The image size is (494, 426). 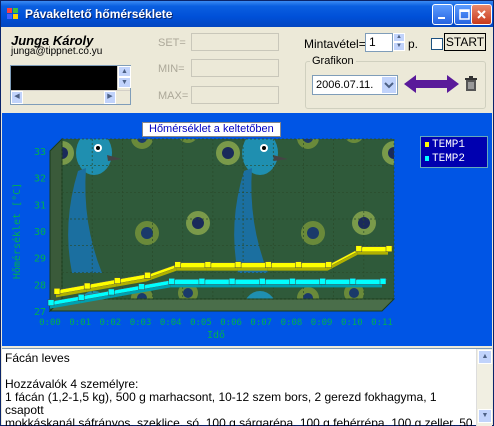 What do you see at coordinates (355, 85) in the screenshot?
I see `date-select: 2006.07.11.` at bounding box center [355, 85].